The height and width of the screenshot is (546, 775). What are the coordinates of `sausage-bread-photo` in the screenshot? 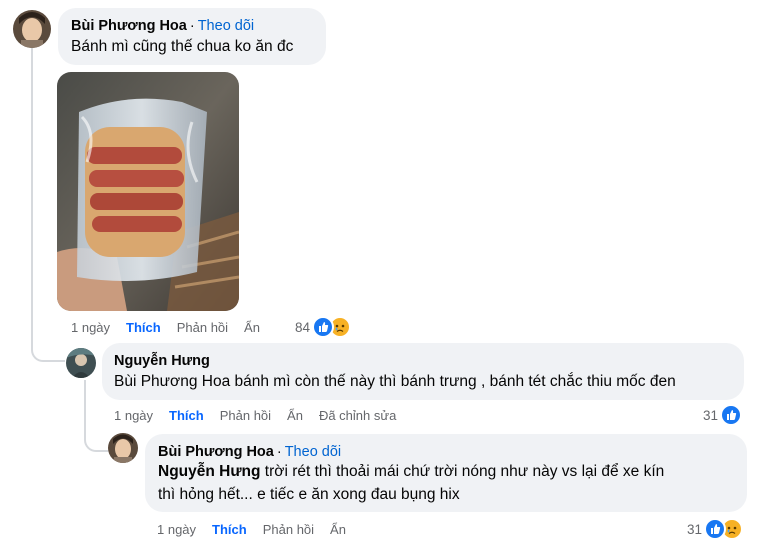 It's located at (148, 191).